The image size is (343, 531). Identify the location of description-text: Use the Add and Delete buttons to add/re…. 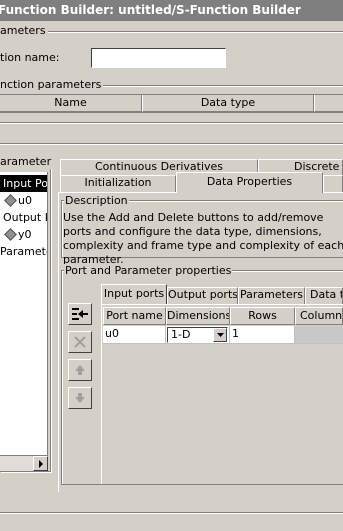
(203, 238).